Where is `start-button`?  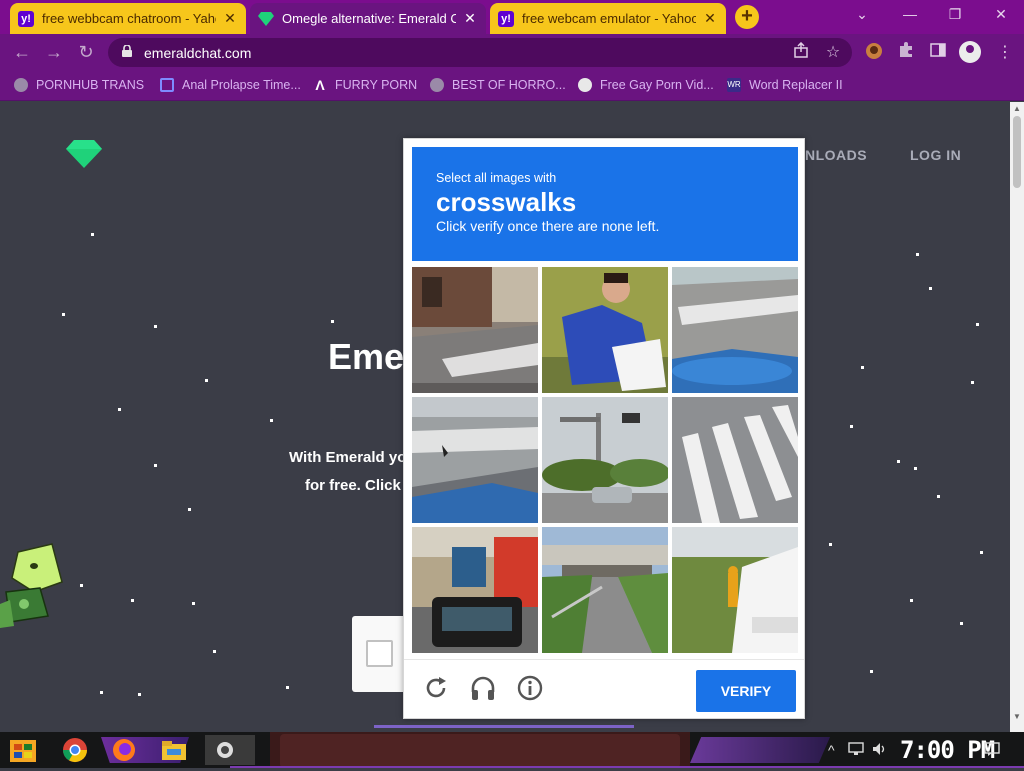 start-button is located at coordinates (23, 751).